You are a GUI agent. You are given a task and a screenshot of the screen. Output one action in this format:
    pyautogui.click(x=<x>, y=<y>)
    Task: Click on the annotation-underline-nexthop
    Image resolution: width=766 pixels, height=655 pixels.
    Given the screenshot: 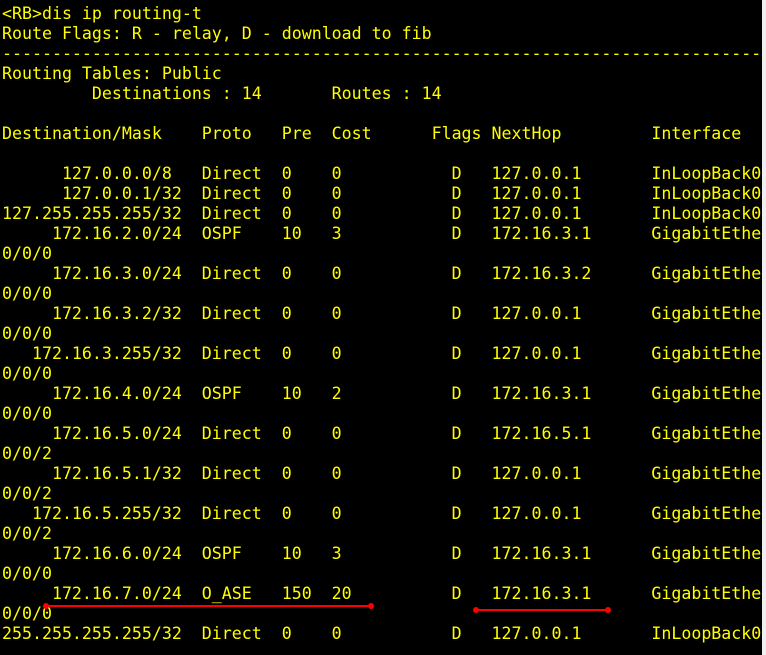 What is the action you would take?
    pyautogui.click(x=542, y=610)
    